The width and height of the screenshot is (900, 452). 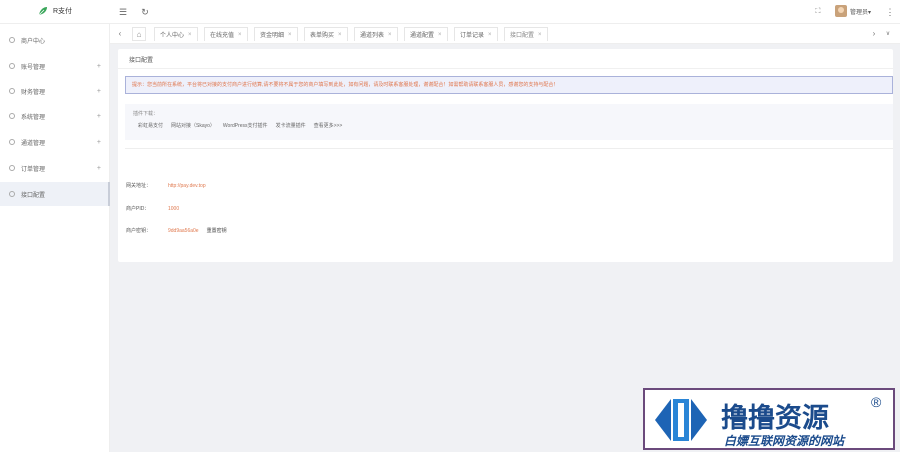 What do you see at coordinates (141, 61) in the screenshot?
I see `card-title: 接口配置` at bounding box center [141, 61].